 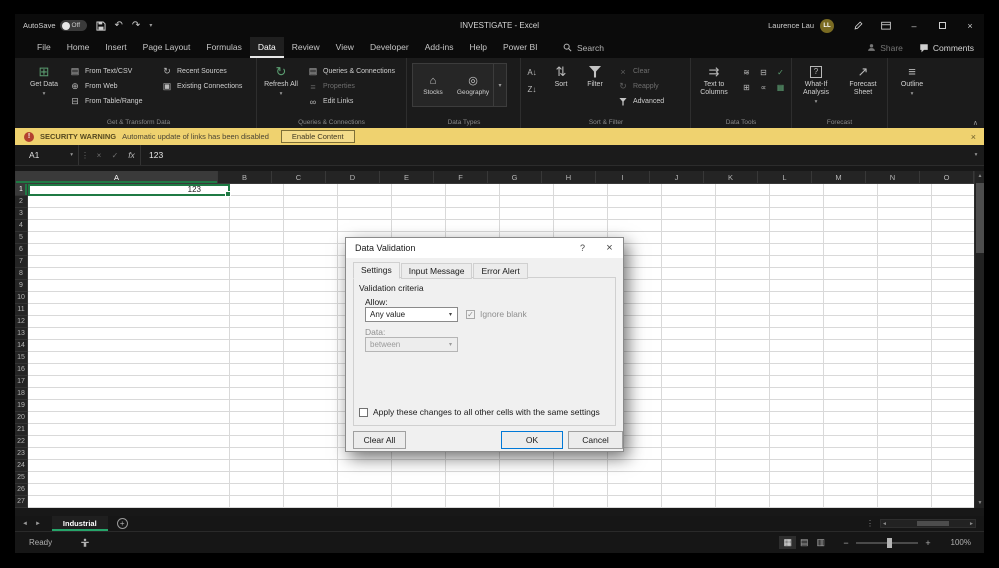 What do you see at coordinates (419, 466) in the screenshot?
I see `cell-E24` at bounding box center [419, 466].